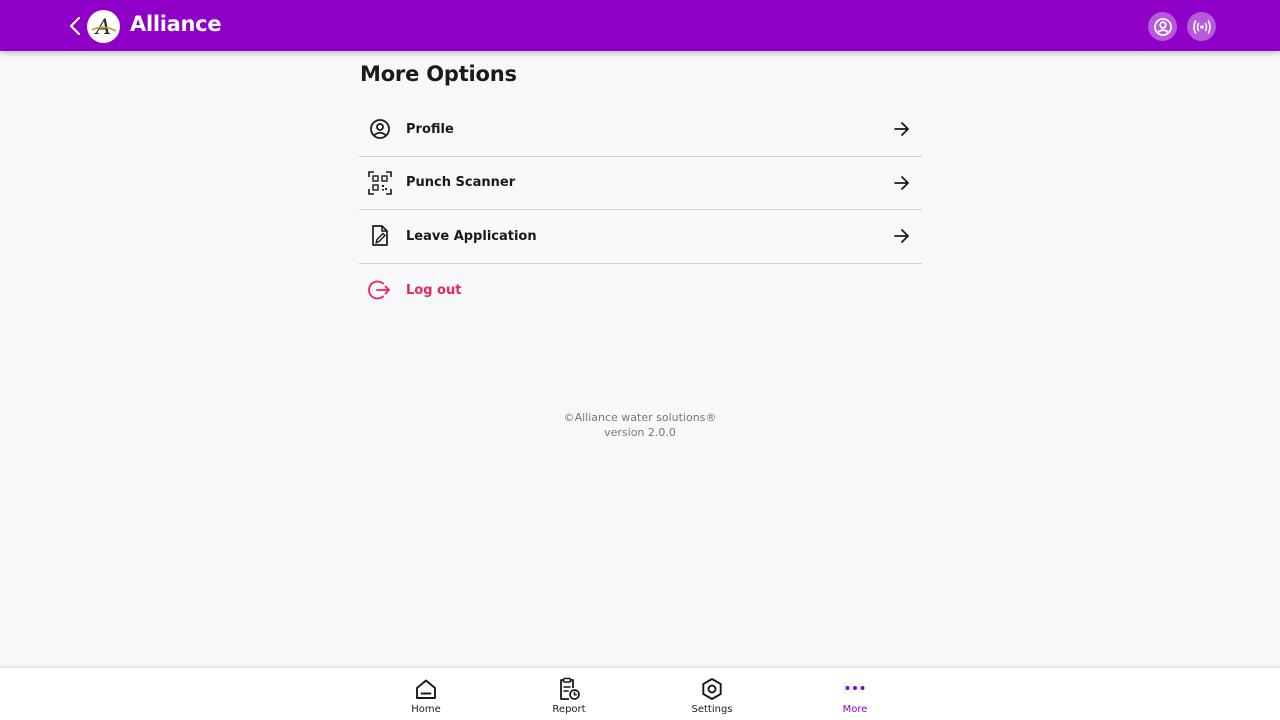 The height and width of the screenshot is (720, 1280). Describe the element at coordinates (380, 290) in the screenshot. I see `logout-icon` at that location.